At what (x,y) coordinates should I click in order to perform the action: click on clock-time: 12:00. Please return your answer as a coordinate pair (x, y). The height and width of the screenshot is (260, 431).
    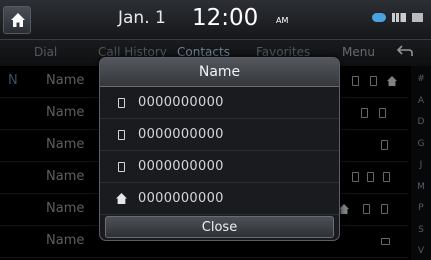
    Looking at the image, I should click on (225, 18).